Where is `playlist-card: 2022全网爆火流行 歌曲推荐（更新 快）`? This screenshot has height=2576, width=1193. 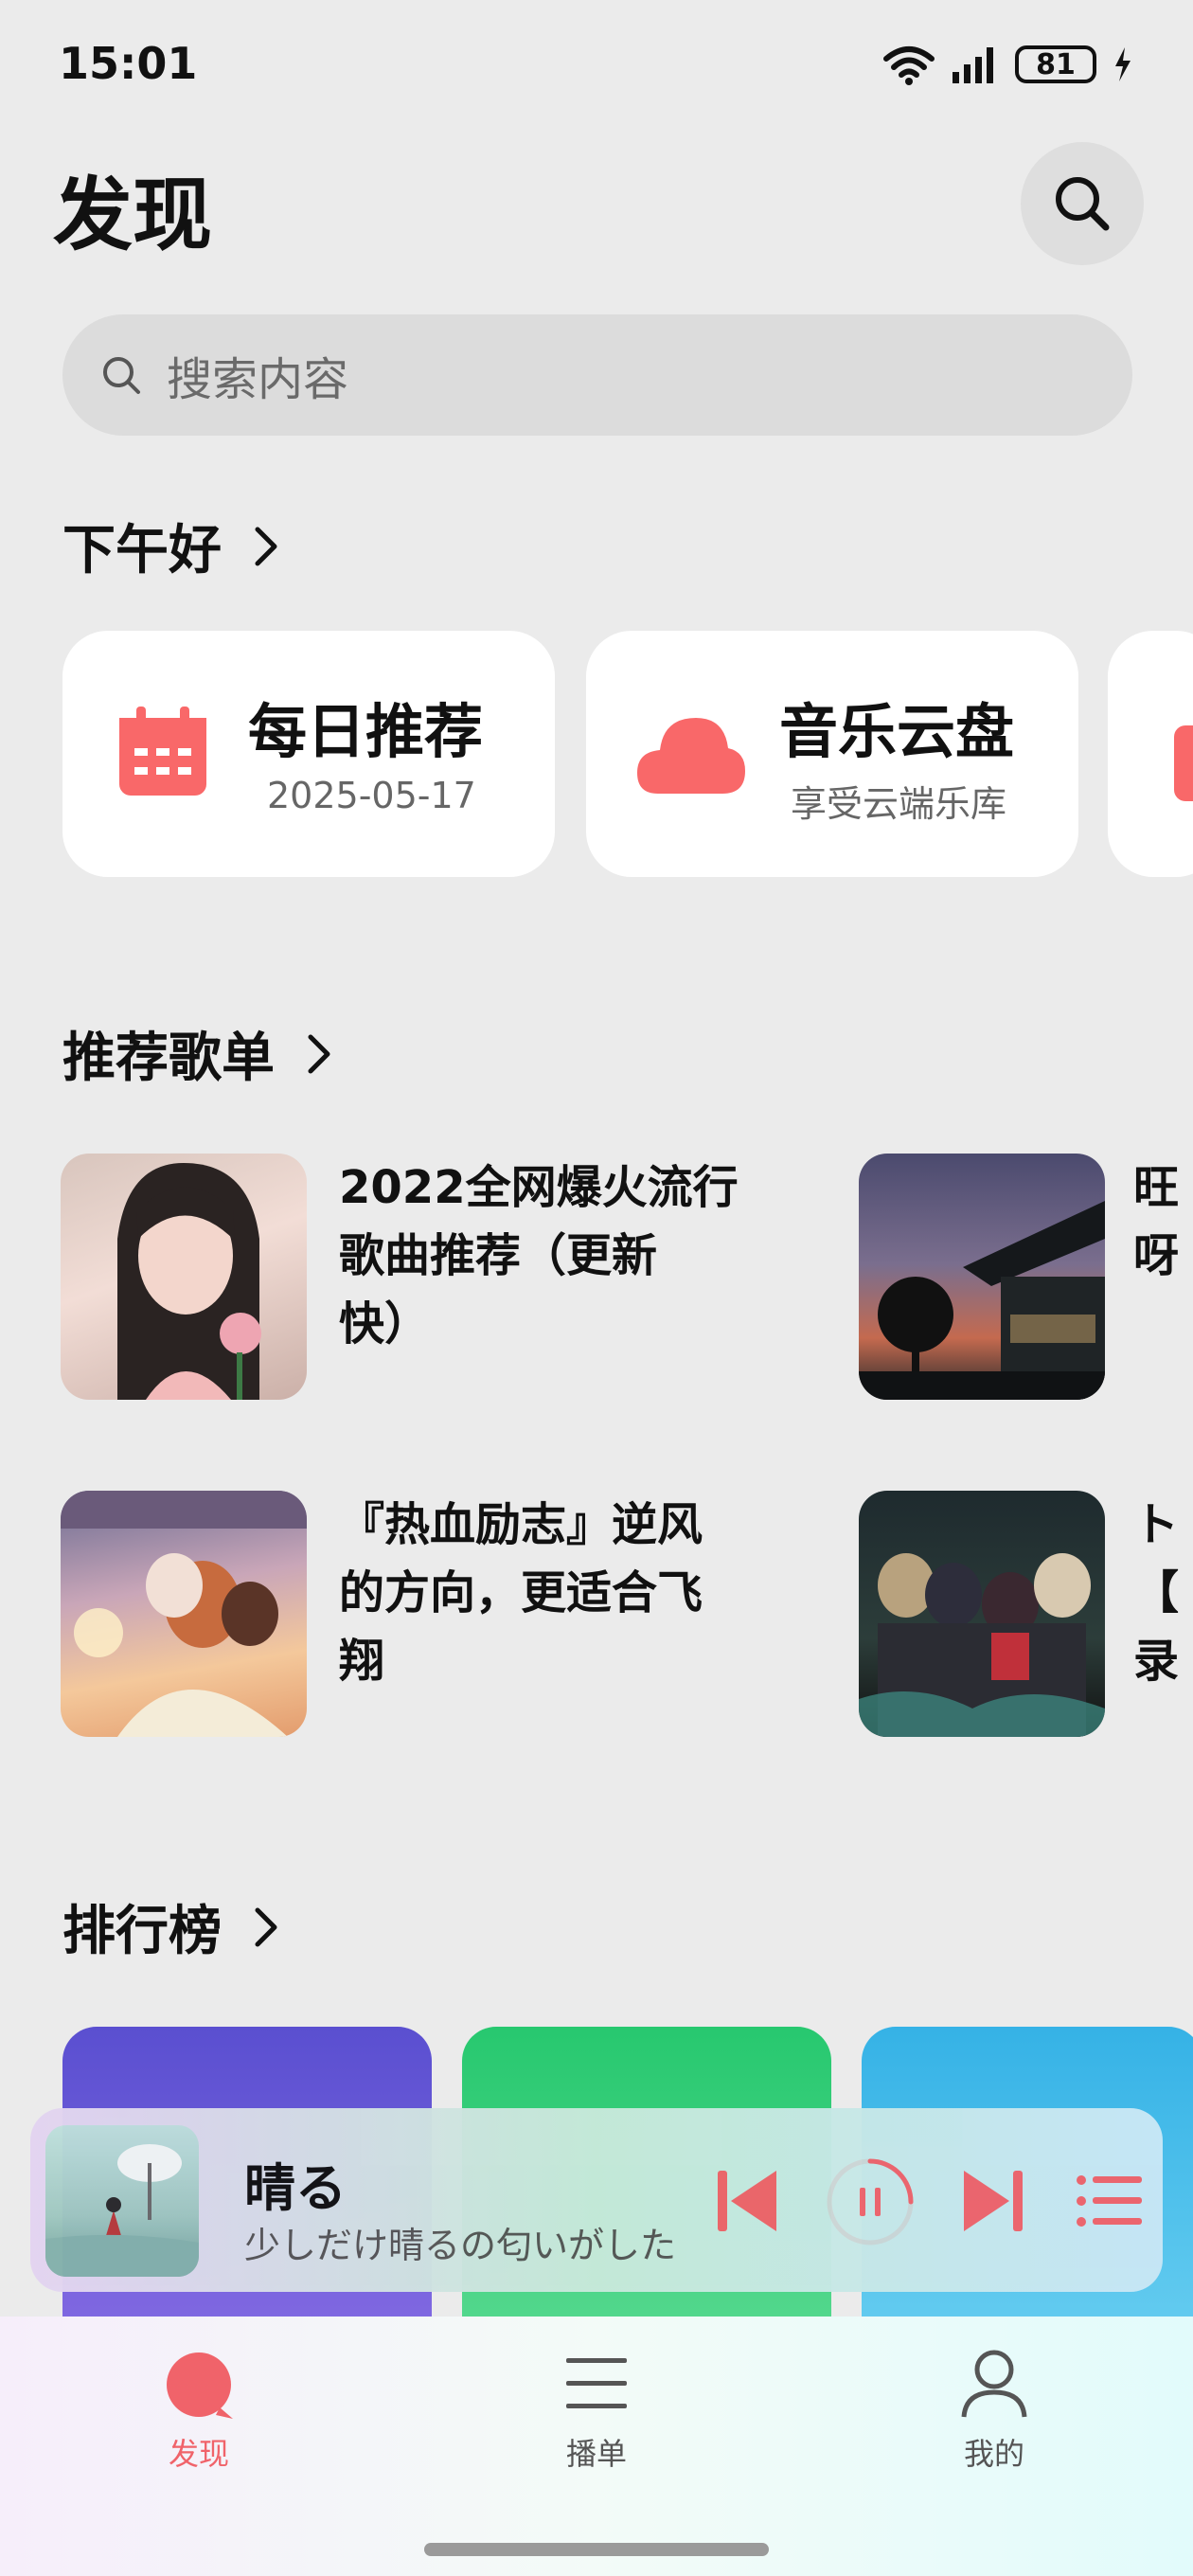
playlist-card: 2022全网爆火流行 歌曲推荐（更新 快） is located at coordinates (420, 1277).